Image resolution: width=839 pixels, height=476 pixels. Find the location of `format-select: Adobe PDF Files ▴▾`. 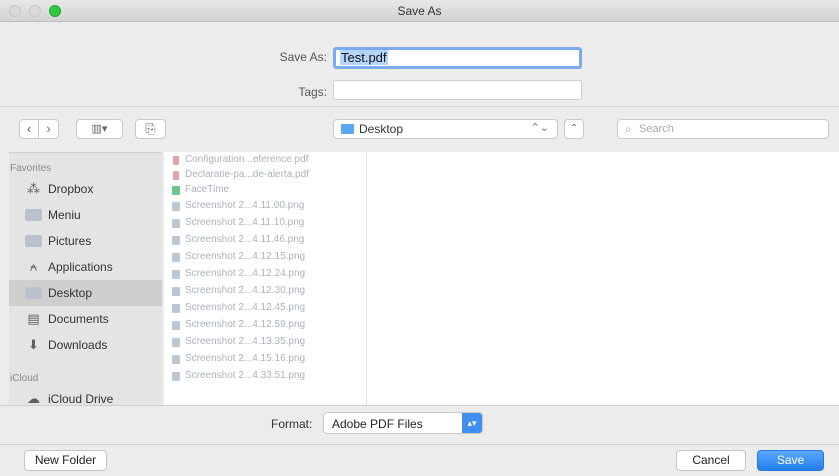

format-select: Adobe PDF Files ▴▾ is located at coordinates (403, 423).